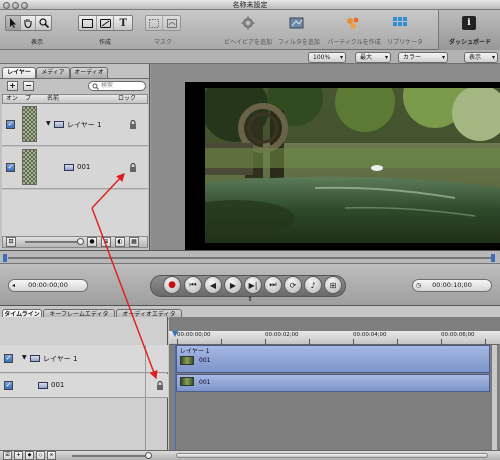 The image size is (500, 460). I want to click on zoom-slider-thumb, so click(148, 455).